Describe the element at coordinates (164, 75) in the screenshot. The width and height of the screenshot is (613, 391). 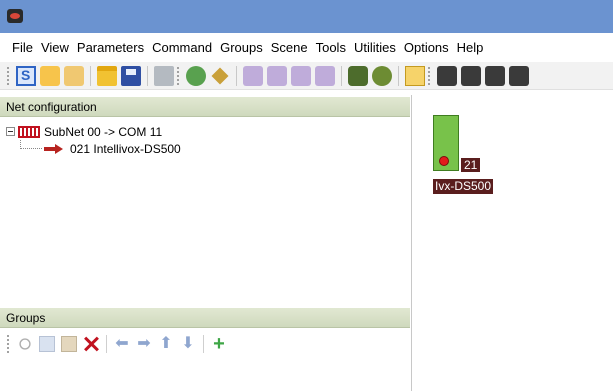
I see `print-icon` at that location.